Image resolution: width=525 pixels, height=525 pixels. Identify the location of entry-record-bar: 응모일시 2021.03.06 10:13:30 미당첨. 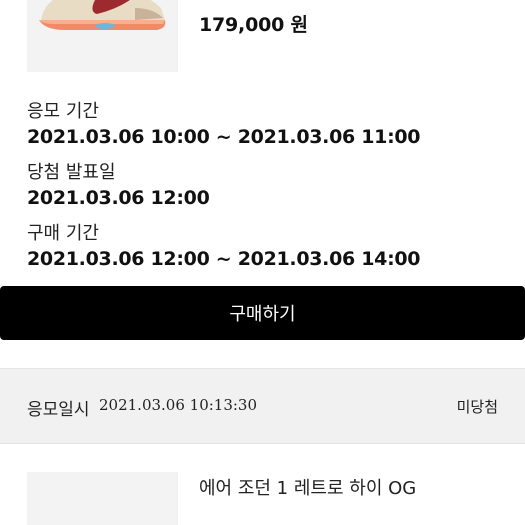
(262, 406).